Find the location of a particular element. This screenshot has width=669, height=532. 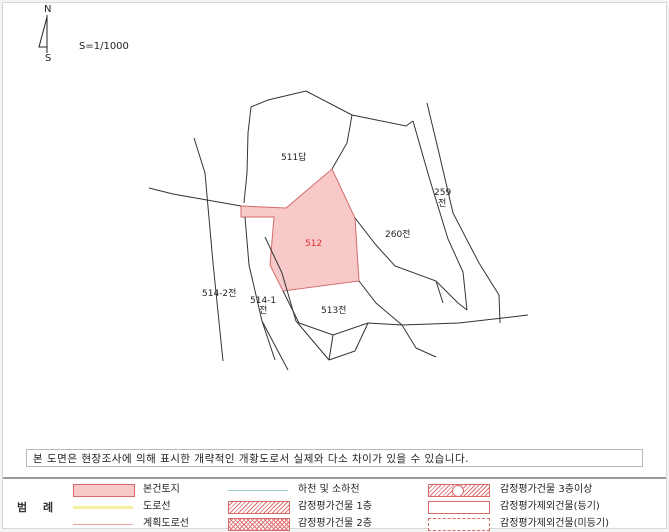

legend-item-planned-road: 계획도로선 is located at coordinates (153, 525).